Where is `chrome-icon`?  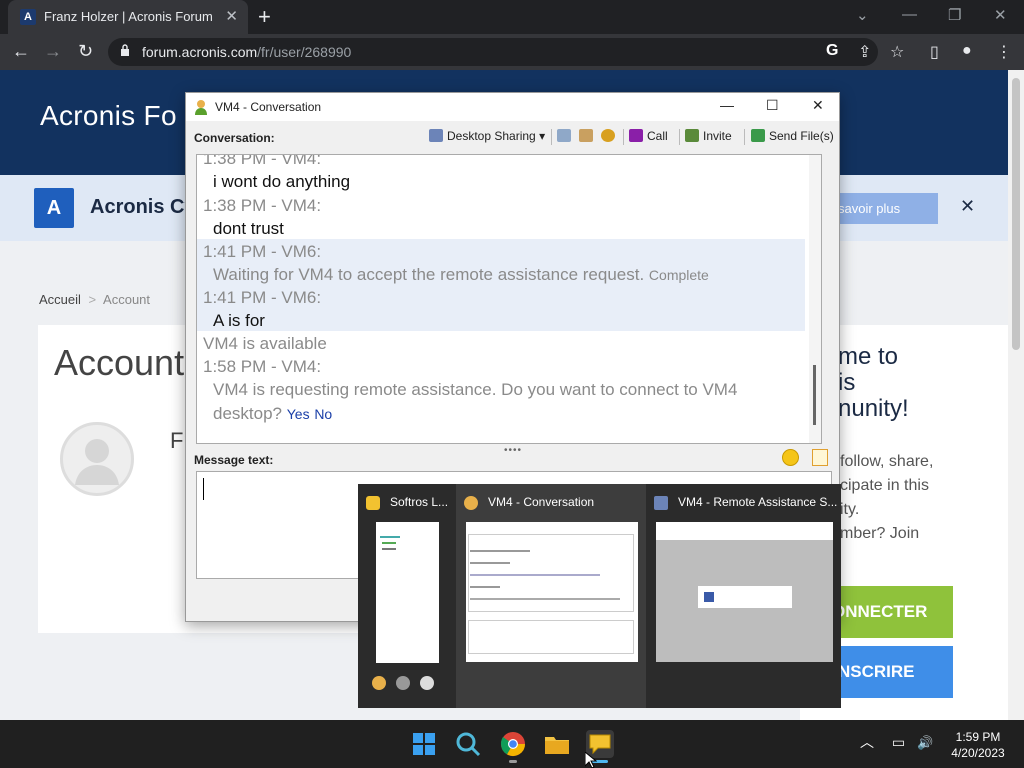
chrome-icon is located at coordinates (512, 744).